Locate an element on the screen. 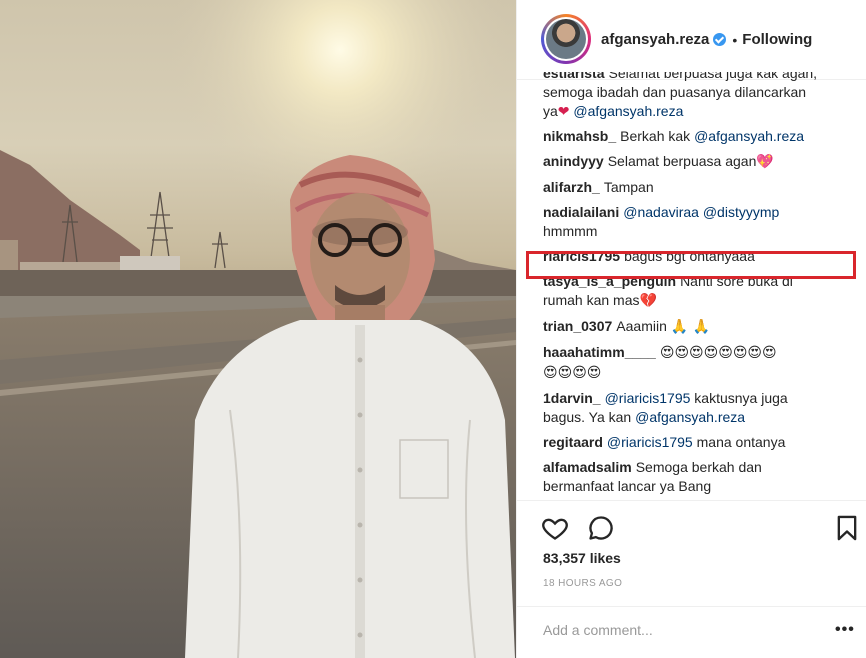  comment-item: semoga ibadah dan puasanya dilancarkan is located at coordinates (698, 92).